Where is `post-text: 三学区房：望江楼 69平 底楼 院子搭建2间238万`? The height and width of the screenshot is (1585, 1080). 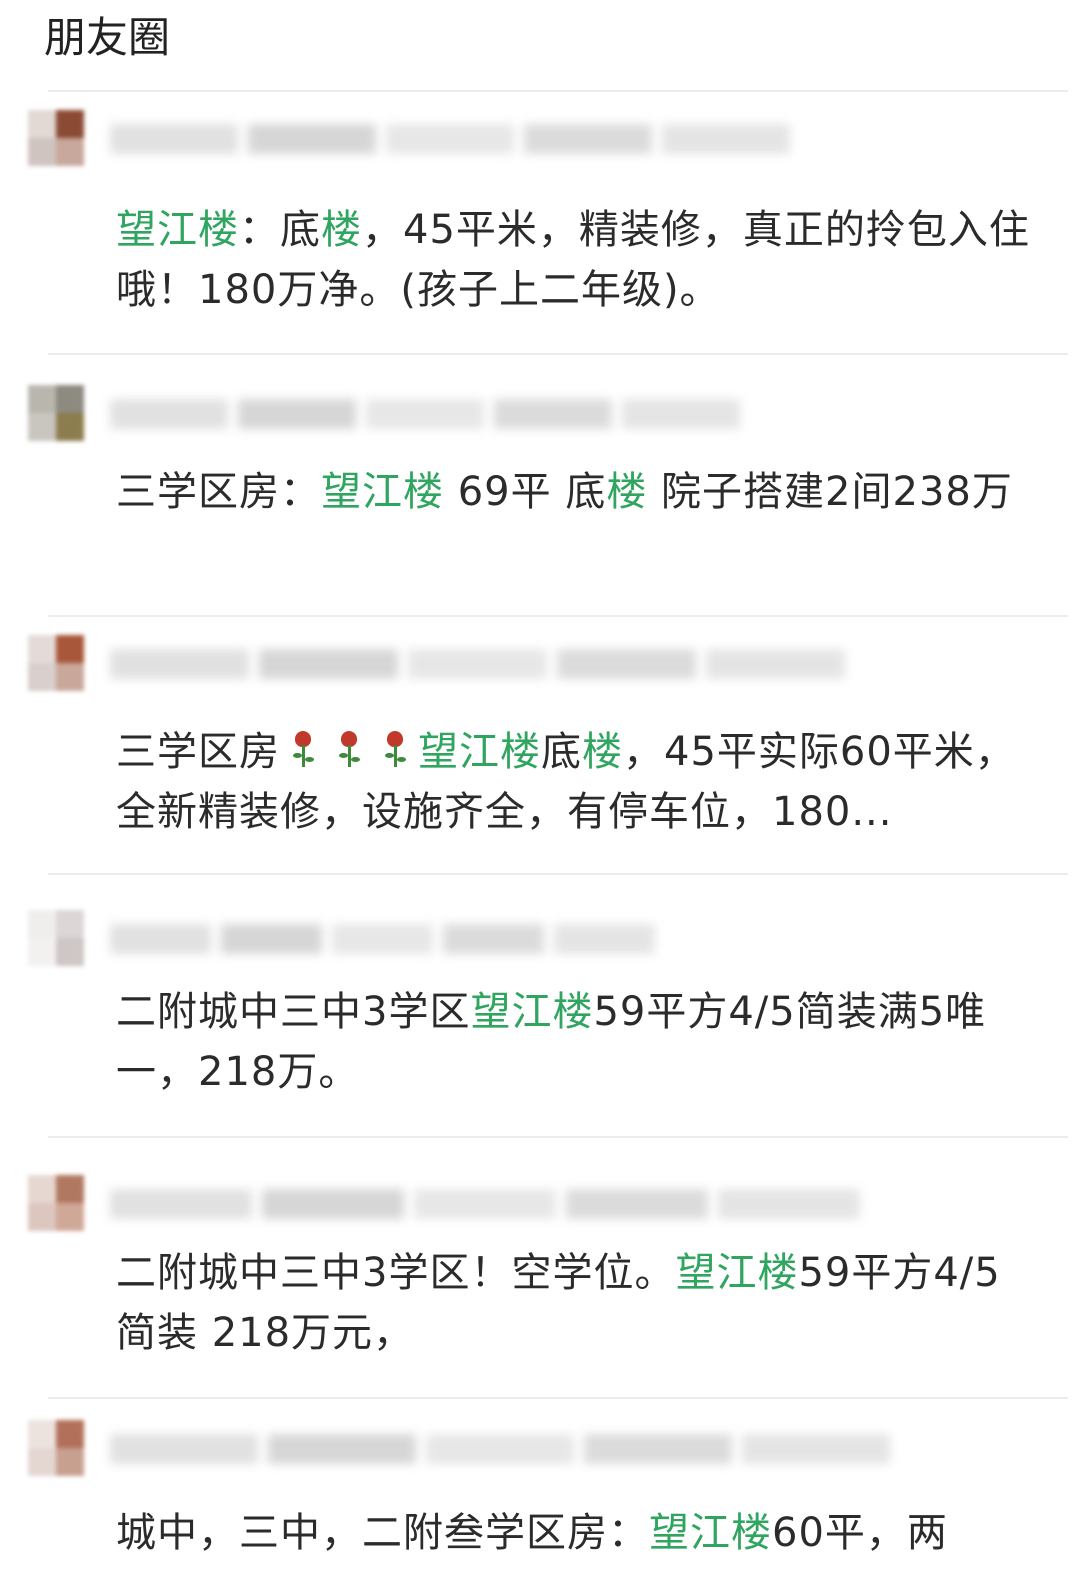 post-text: 三学区房：望江楼 69平 底楼 院子搭建2间238万 is located at coordinates (578, 492).